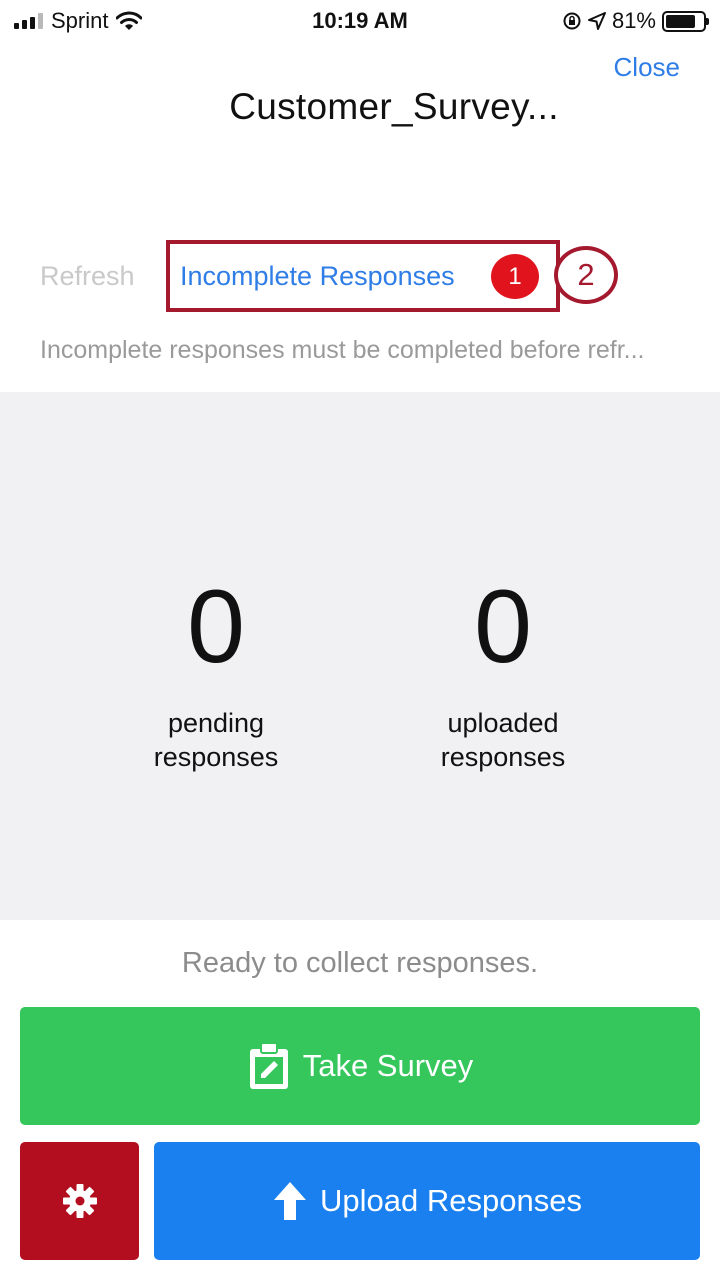  What do you see at coordinates (388, 1065) in the screenshot?
I see `take-survey-label: Take Survey` at bounding box center [388, 1065].